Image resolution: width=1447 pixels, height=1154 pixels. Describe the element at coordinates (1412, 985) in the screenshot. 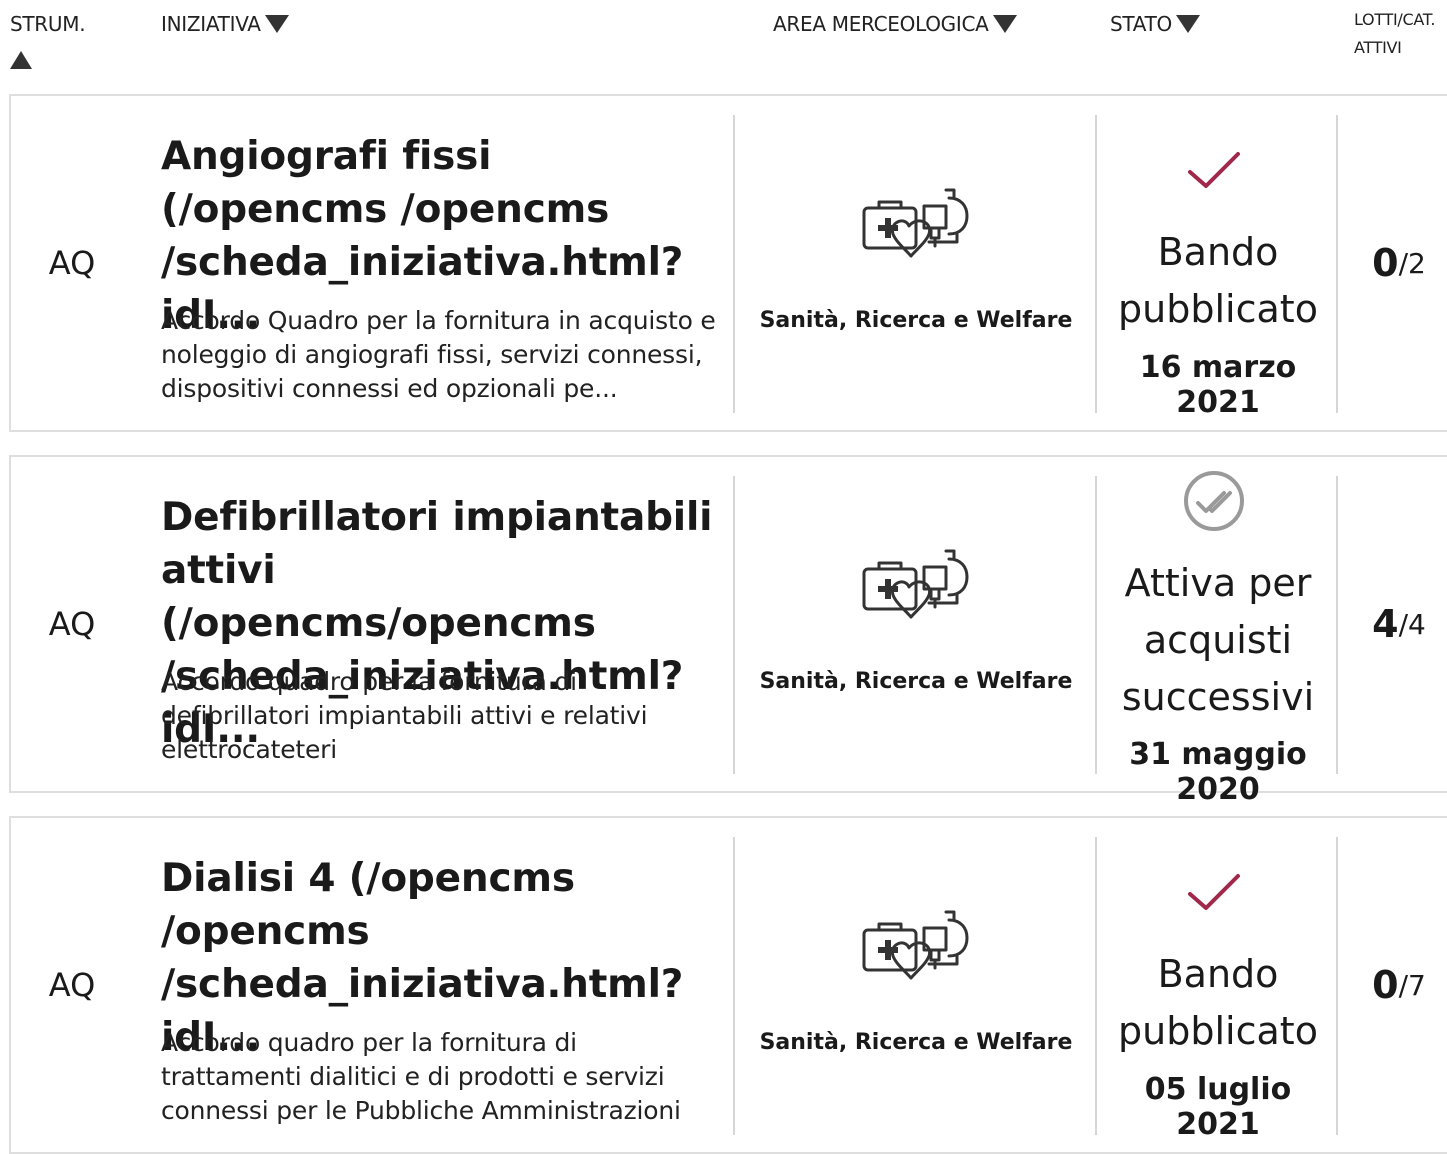

I see `lotti-total-count: /7` at that location.